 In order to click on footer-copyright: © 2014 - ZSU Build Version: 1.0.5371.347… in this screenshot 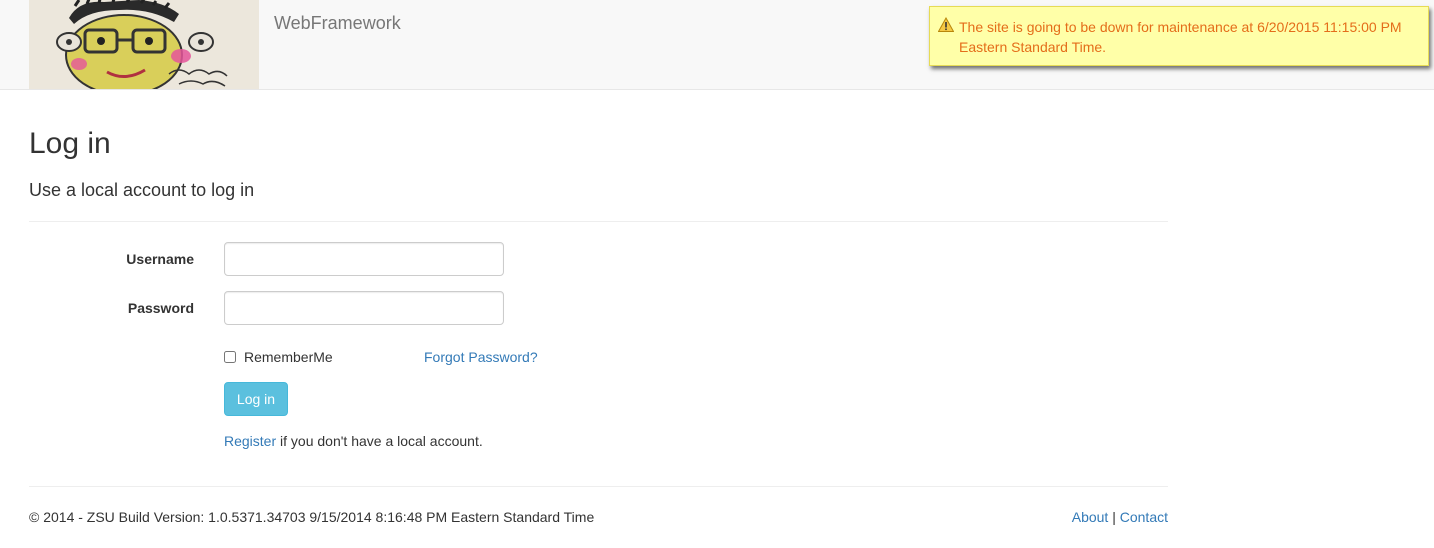, I will do `click(312, 517)`.